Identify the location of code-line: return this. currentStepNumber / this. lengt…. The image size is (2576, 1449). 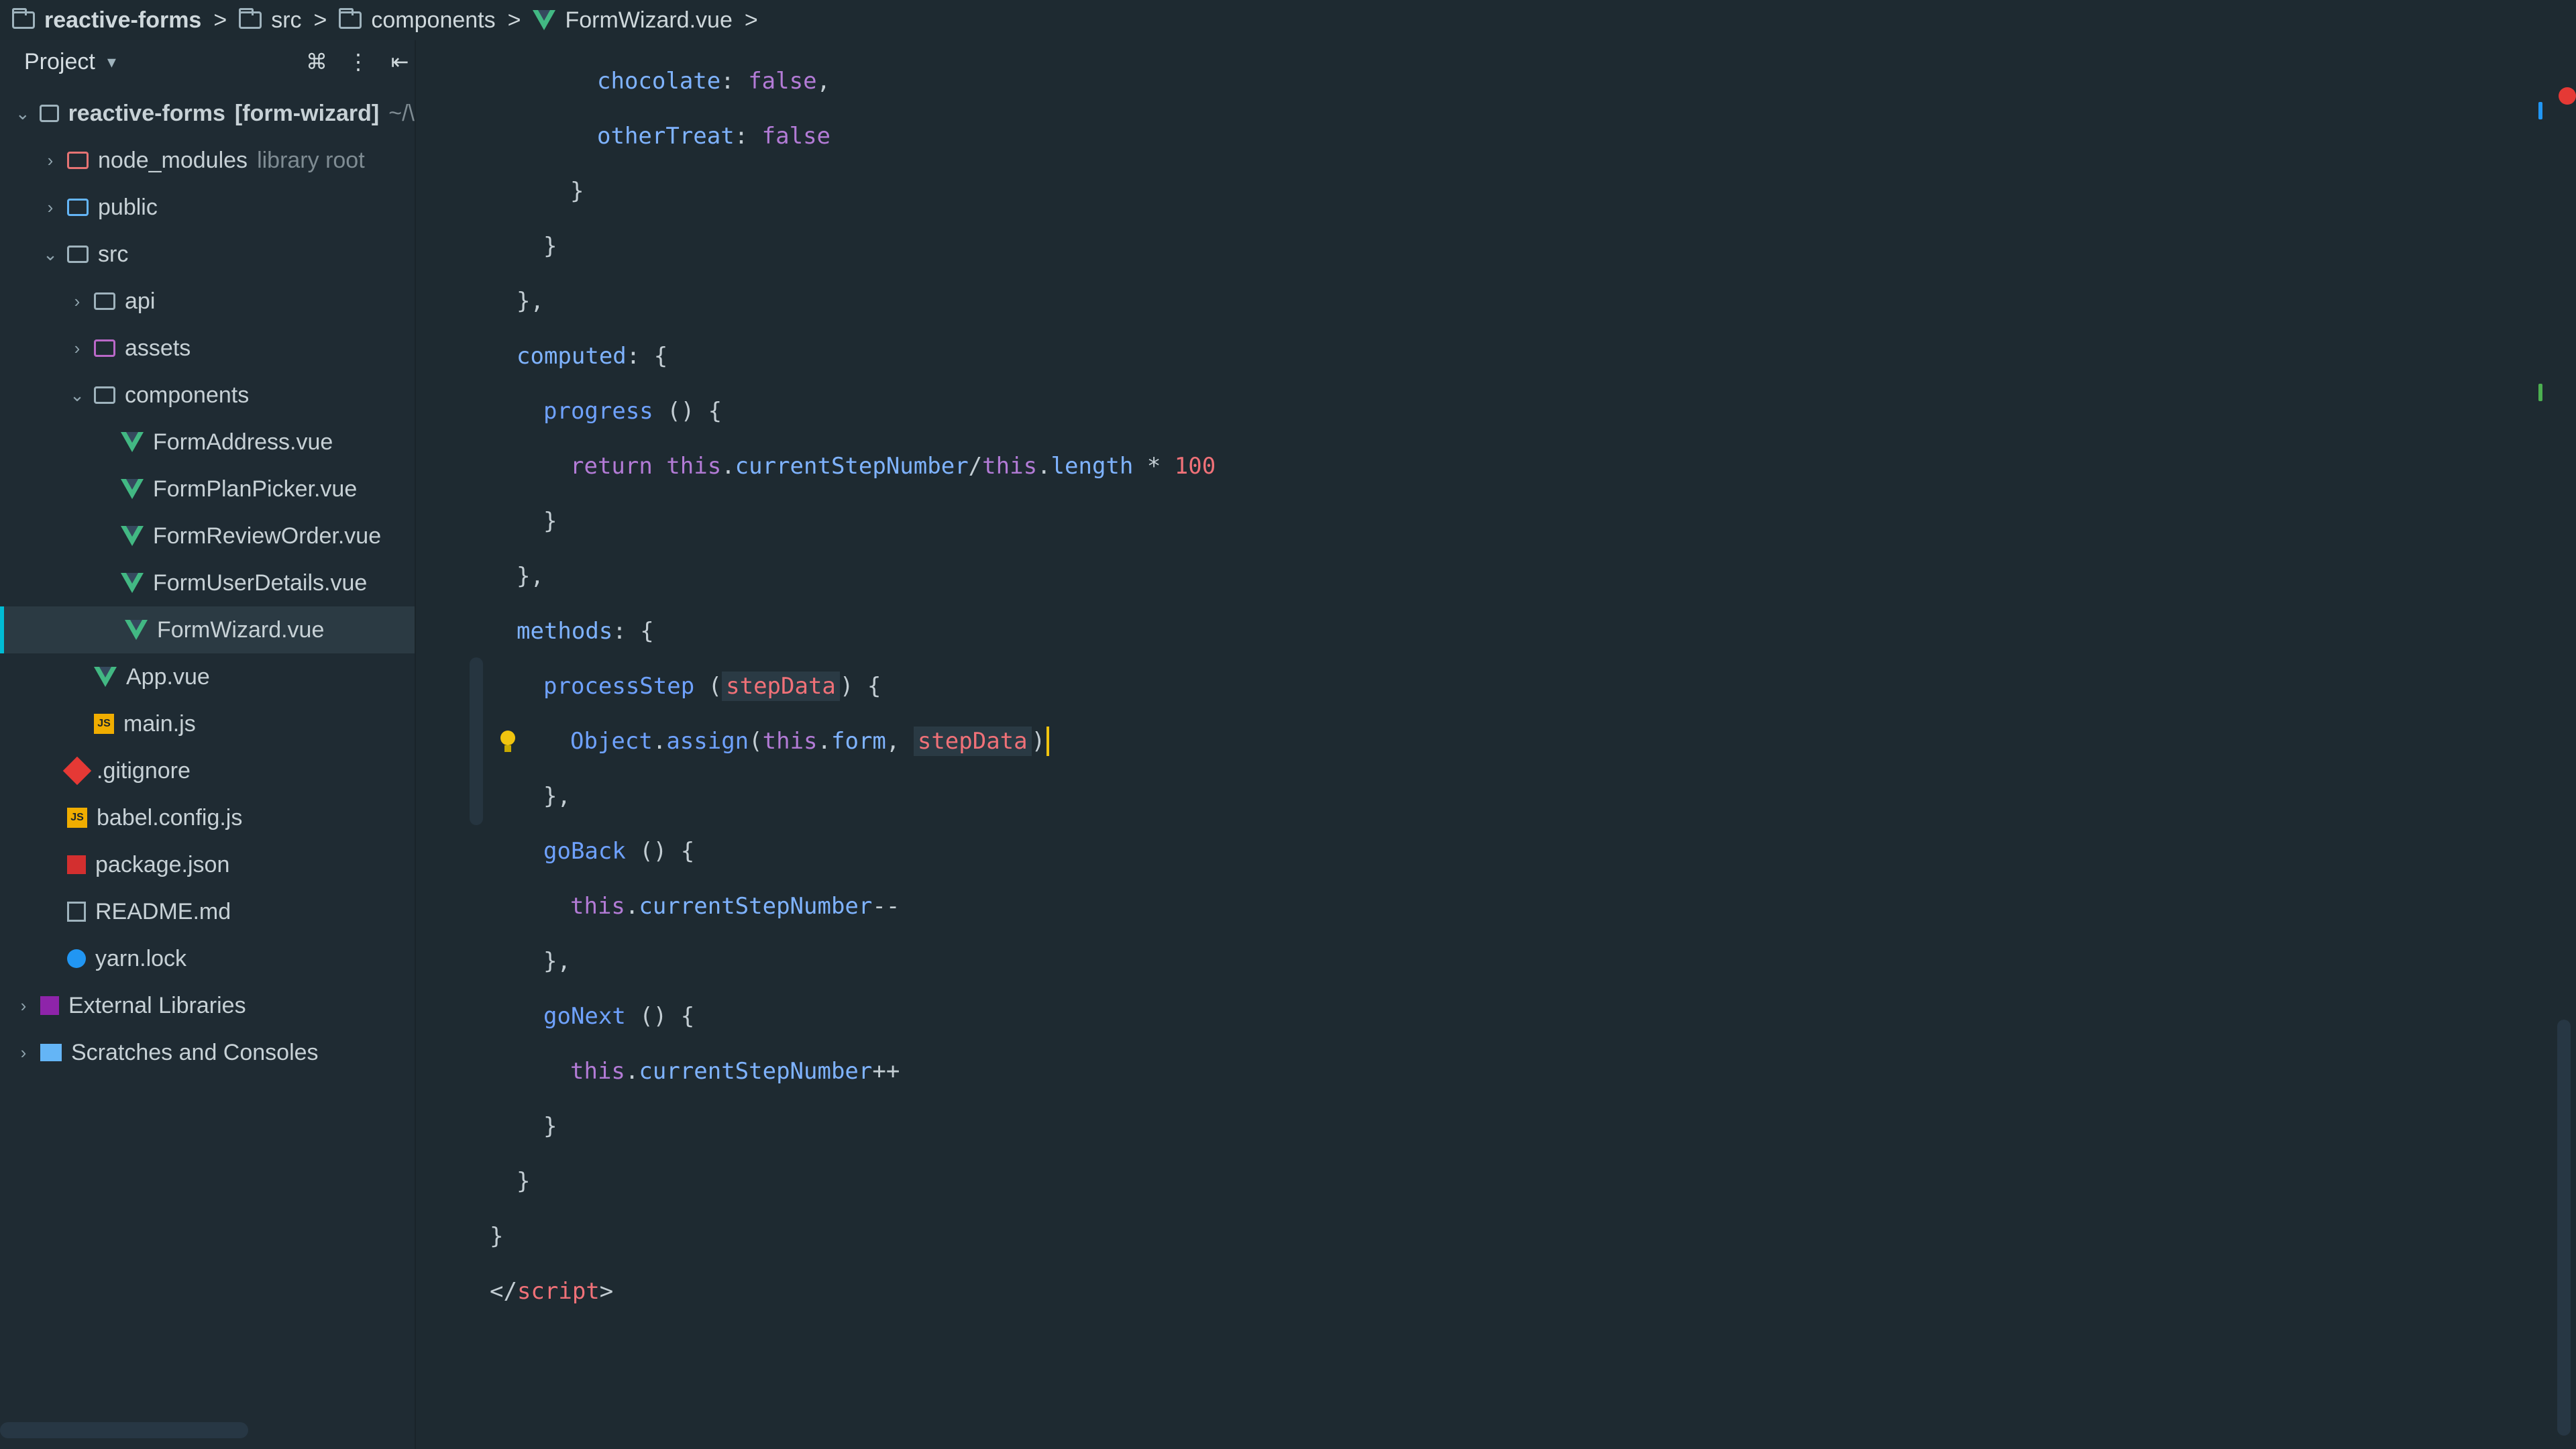
(893, 466).